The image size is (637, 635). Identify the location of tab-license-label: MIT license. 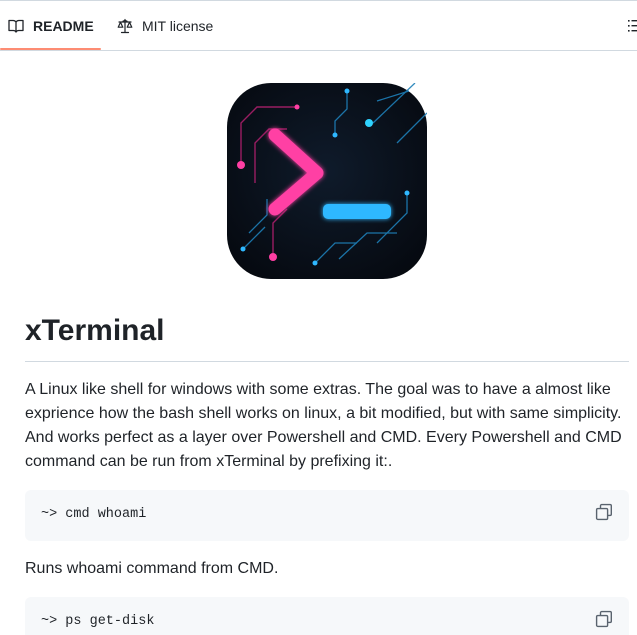
(178, 25).